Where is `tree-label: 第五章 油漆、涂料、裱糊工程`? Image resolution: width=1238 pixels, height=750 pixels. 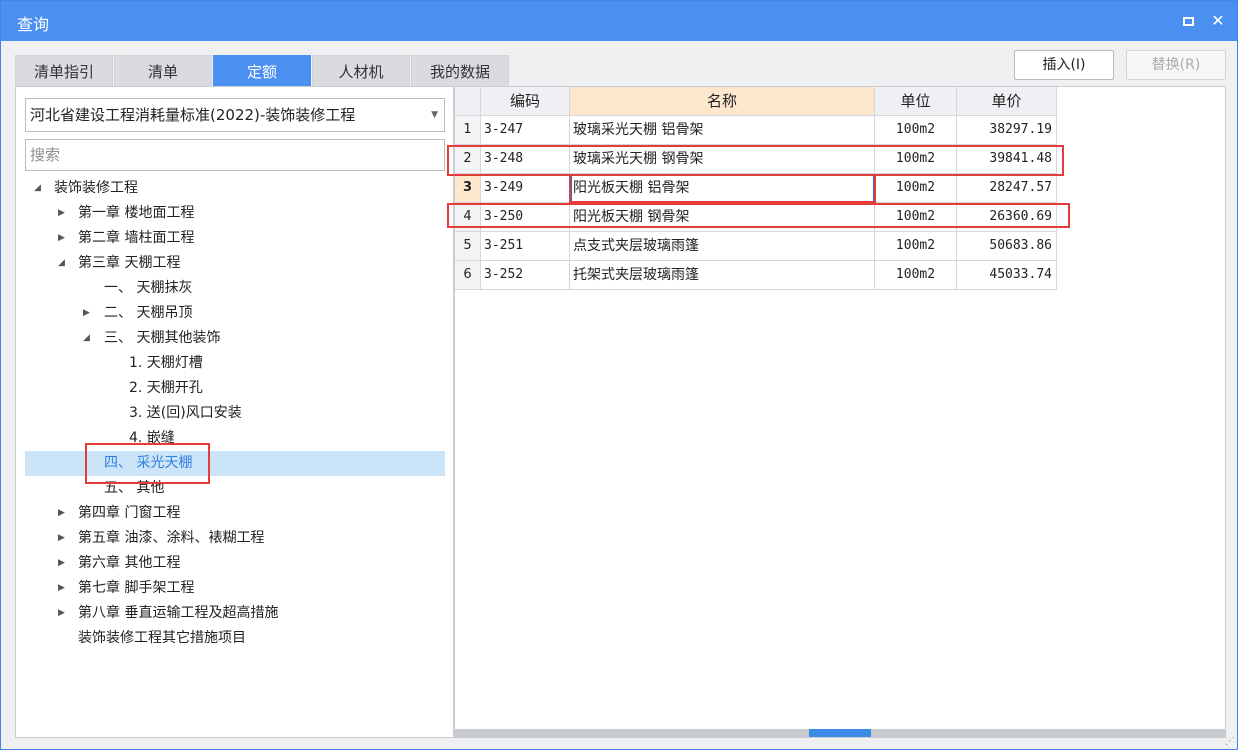
tree-label: 第五章 油漆、涂料、裱糊工程 is located at coordinates (171, 538).